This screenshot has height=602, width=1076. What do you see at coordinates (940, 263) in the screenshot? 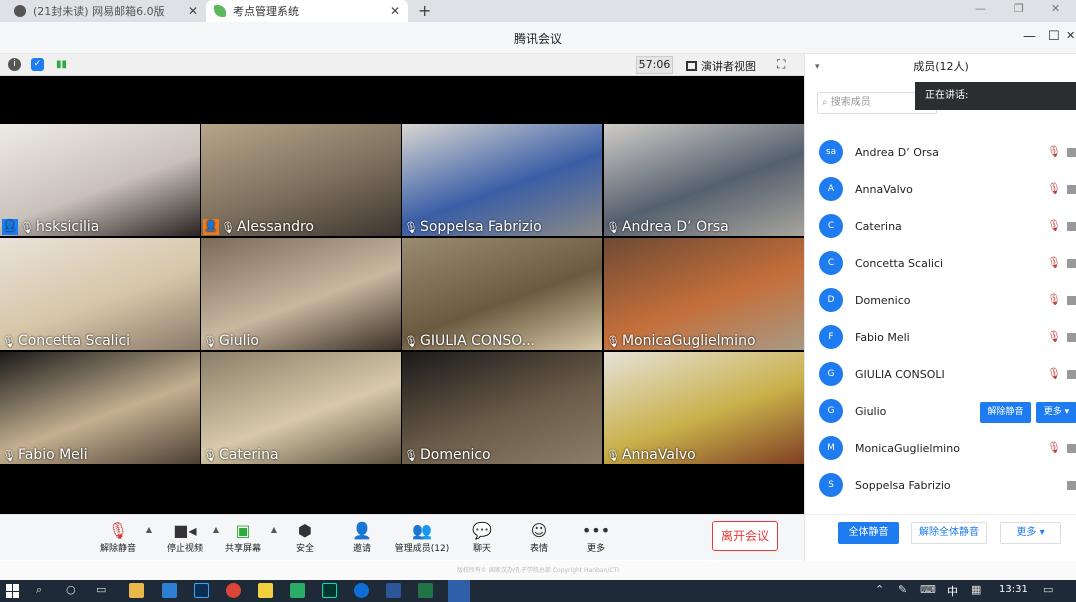
I see `member-row: C Concetta Scalici 🎙` at bounding box center [940, 263].